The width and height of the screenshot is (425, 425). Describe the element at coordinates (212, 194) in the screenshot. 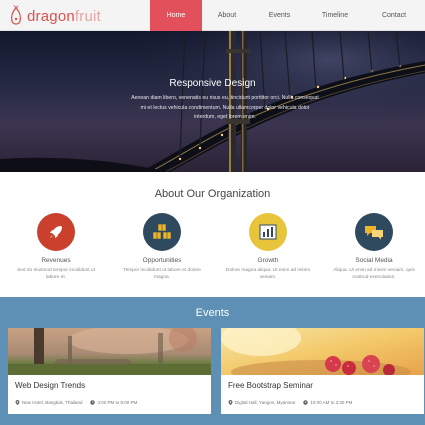

I see `about-title: About Our Organization` at that location.